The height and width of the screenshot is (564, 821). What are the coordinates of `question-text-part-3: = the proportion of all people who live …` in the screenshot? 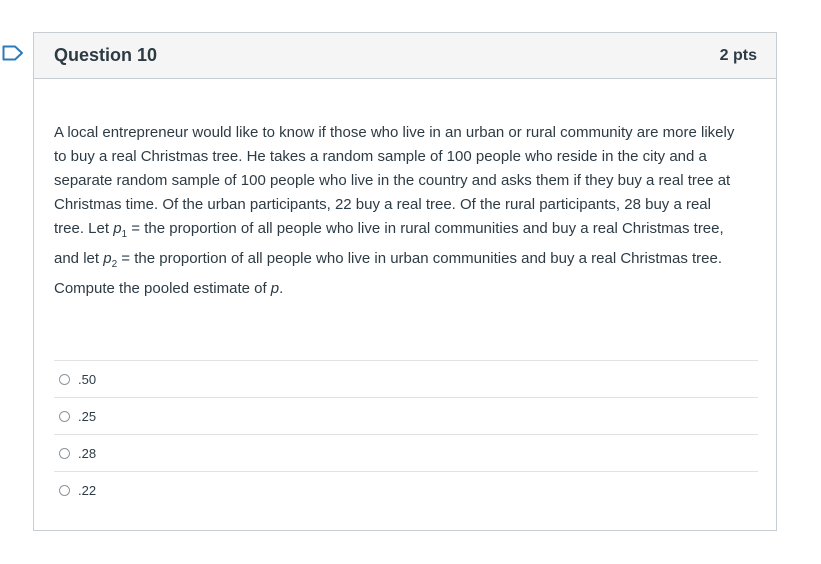 It's located at (388, 273).